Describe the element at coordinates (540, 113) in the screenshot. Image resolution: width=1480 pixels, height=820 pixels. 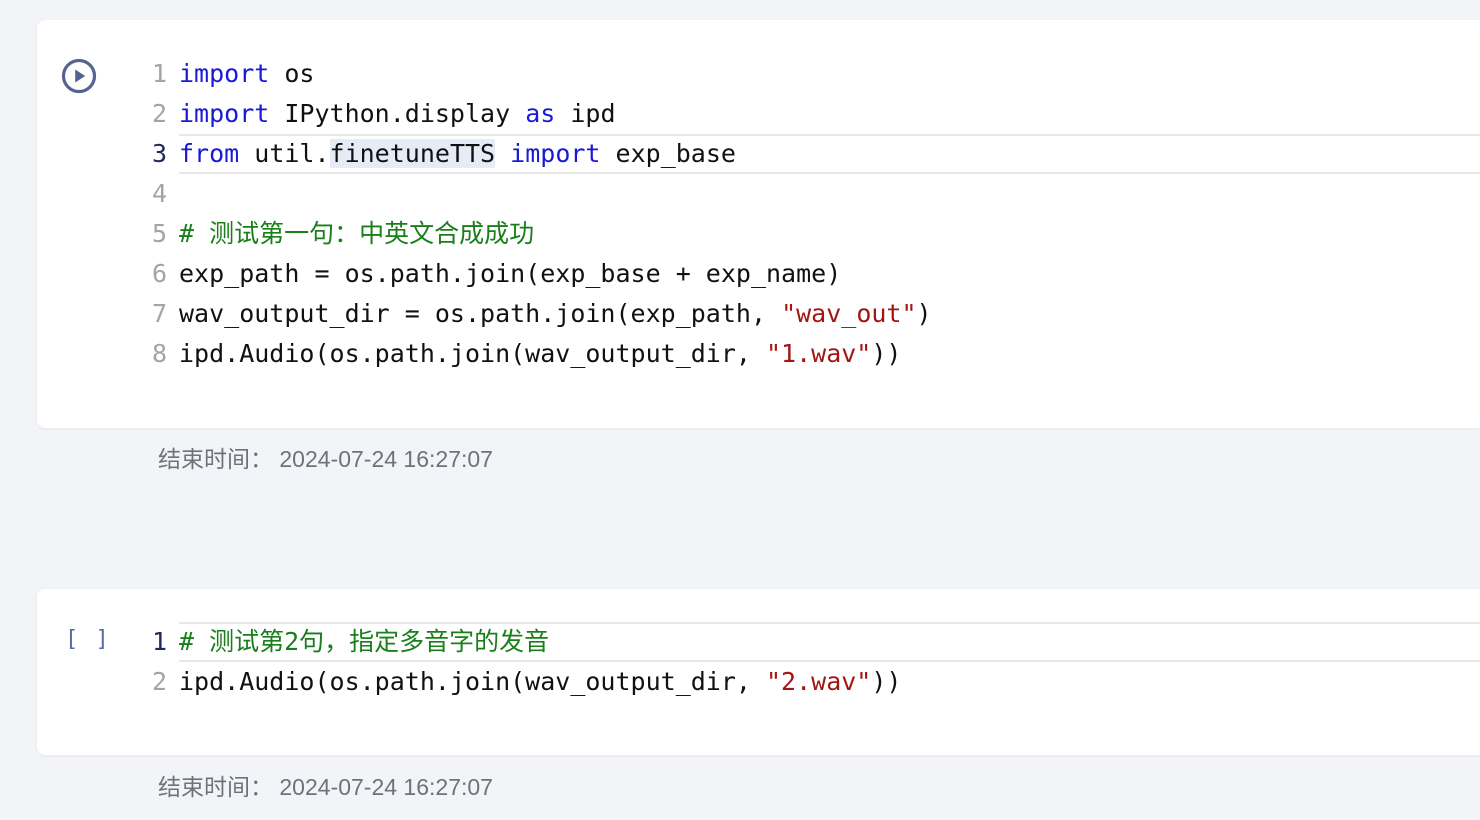
I see `keyword-token: as` at that location.